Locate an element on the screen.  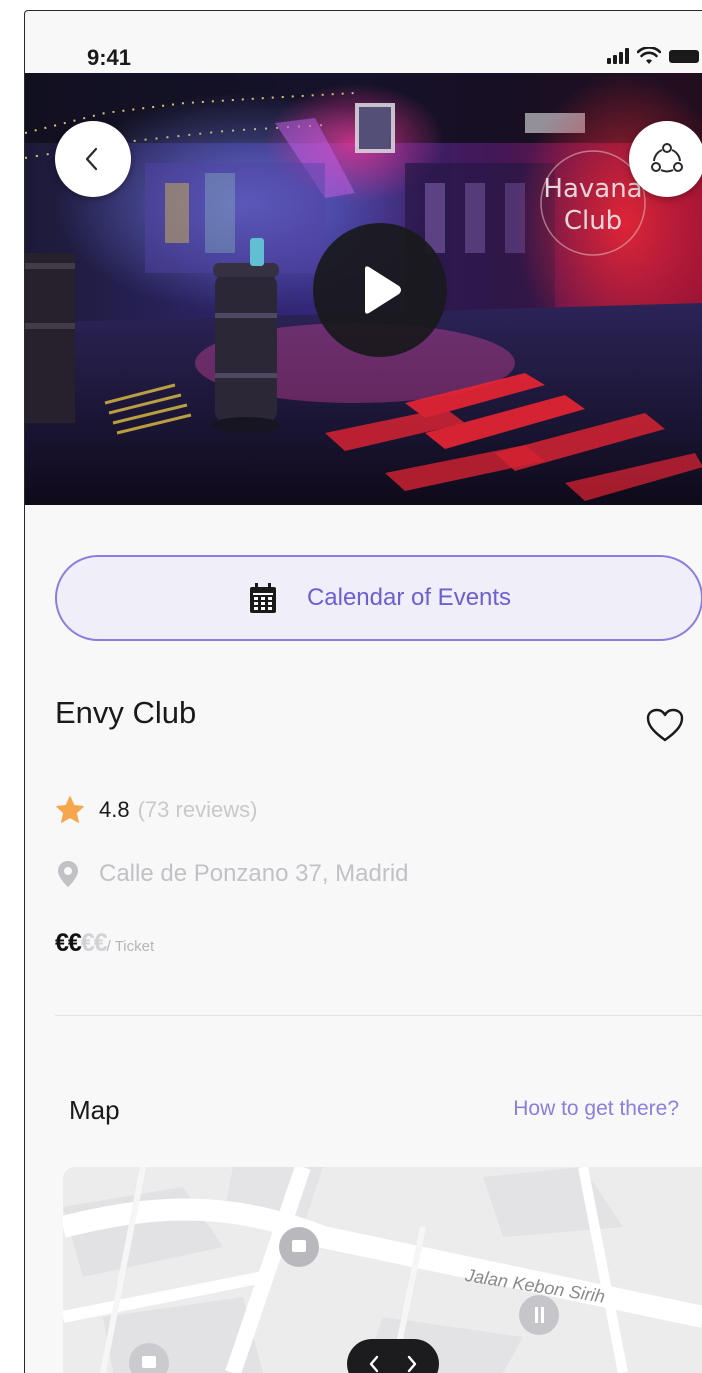
favorite-button is located at coordinates (665, 725).